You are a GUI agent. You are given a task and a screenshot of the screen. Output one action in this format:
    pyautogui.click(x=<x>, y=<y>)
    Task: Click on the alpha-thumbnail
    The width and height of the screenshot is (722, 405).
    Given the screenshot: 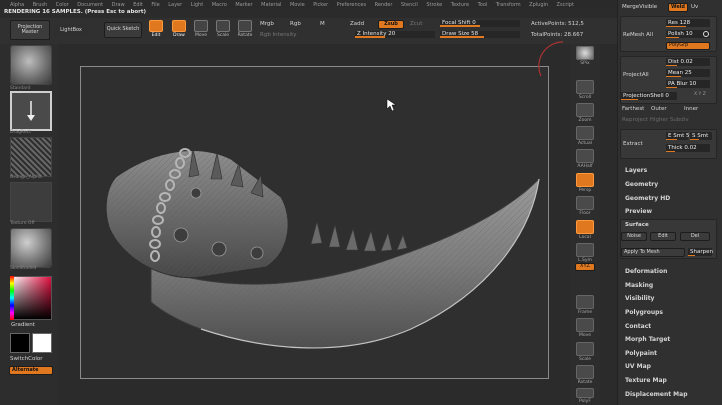 What is the action you would take?
    pyautogui.click(x=31, y=157)
    